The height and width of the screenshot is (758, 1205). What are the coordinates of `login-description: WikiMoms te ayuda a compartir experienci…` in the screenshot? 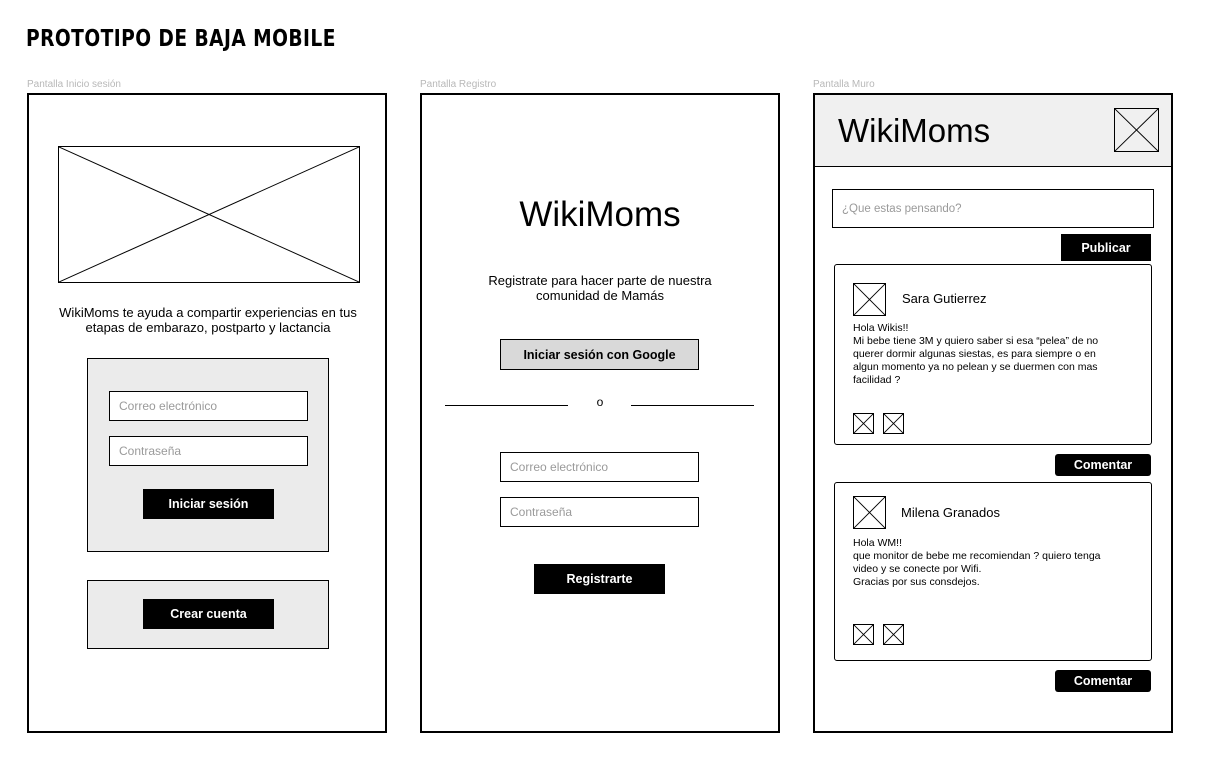 It's located at (208, 320).